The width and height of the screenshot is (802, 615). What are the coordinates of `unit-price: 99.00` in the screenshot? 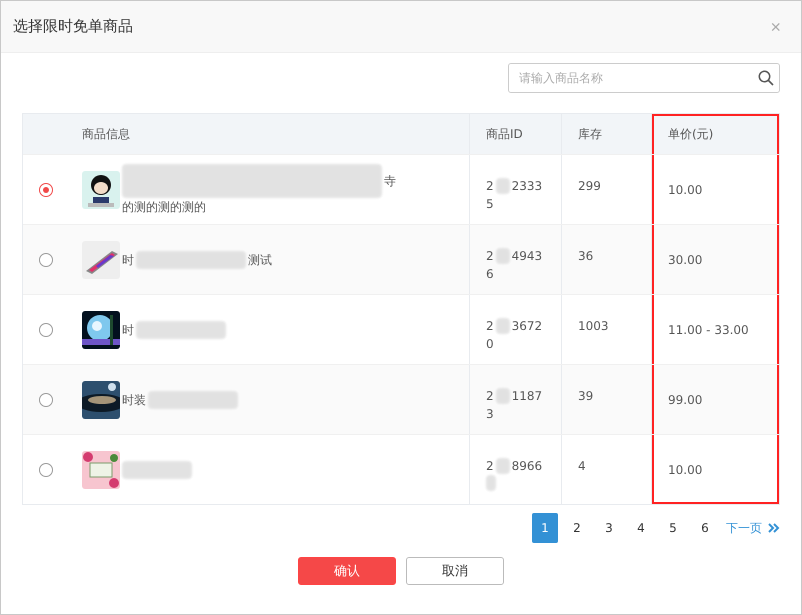 It's located at (685, 400).